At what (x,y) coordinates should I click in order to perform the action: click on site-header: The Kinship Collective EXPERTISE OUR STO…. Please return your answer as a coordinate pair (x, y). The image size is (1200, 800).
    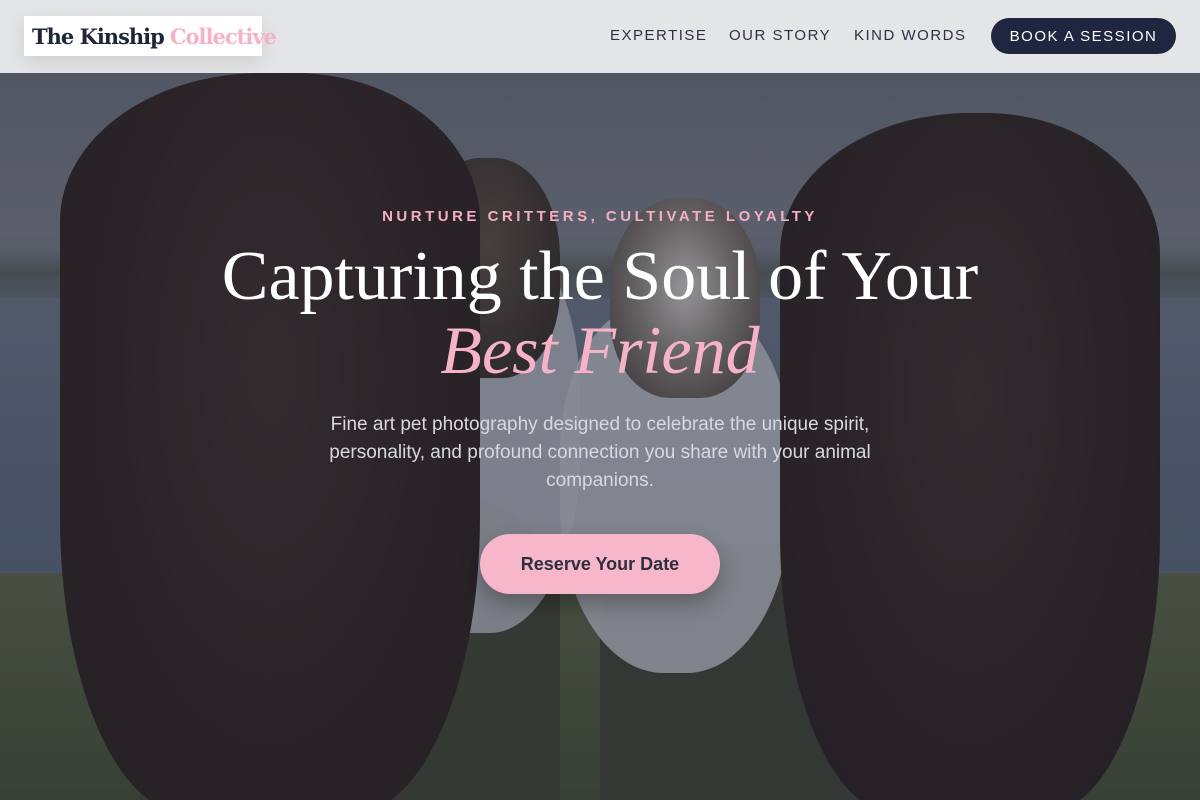
    Looking at the image, I should click on (600, 36).